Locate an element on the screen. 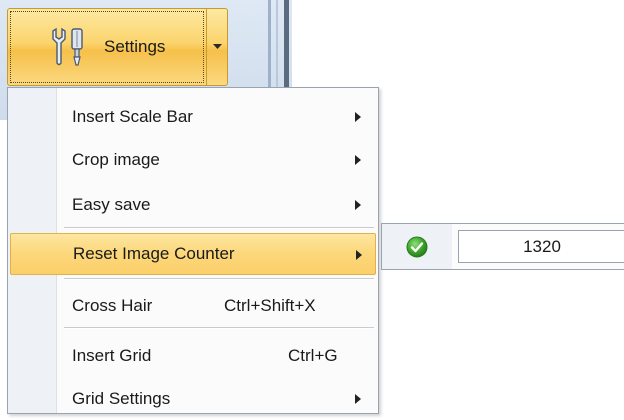 The image size is (624, 420). menu-item-label: Crop image is located at coordinates (116, 159).